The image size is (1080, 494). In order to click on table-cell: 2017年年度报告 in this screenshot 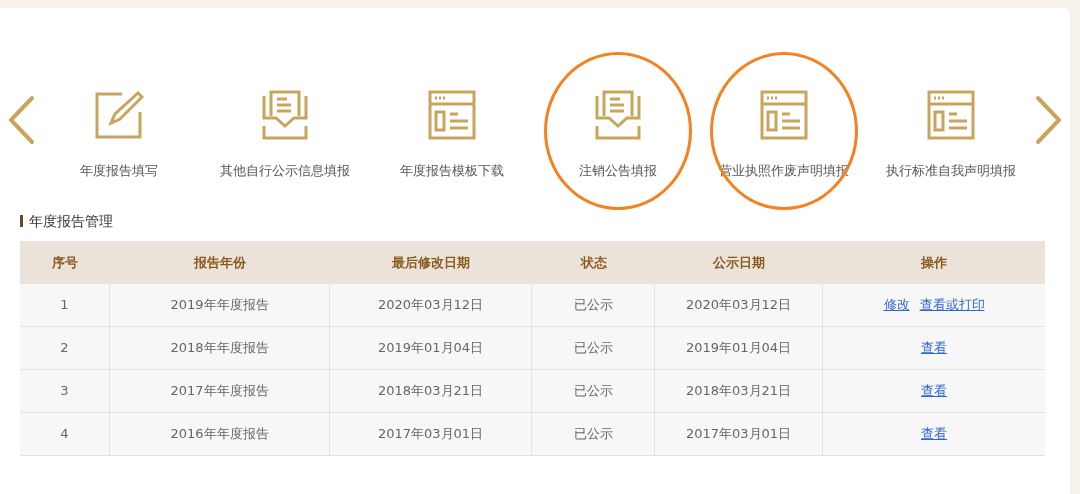, I will do `click(220, 390)`.